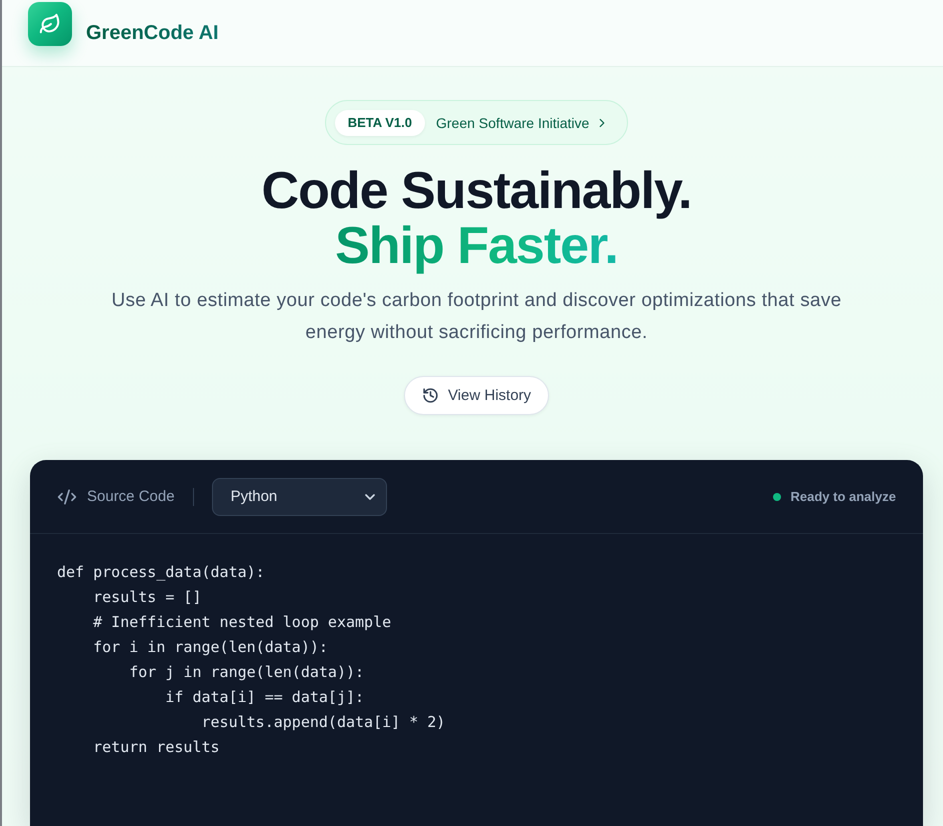 This screenshot has width=943, height=826. What do you see at coordinates (843, 496) in the screenshot?
I see `status-text: Ready to analyze` at bounding box center [843, 496].